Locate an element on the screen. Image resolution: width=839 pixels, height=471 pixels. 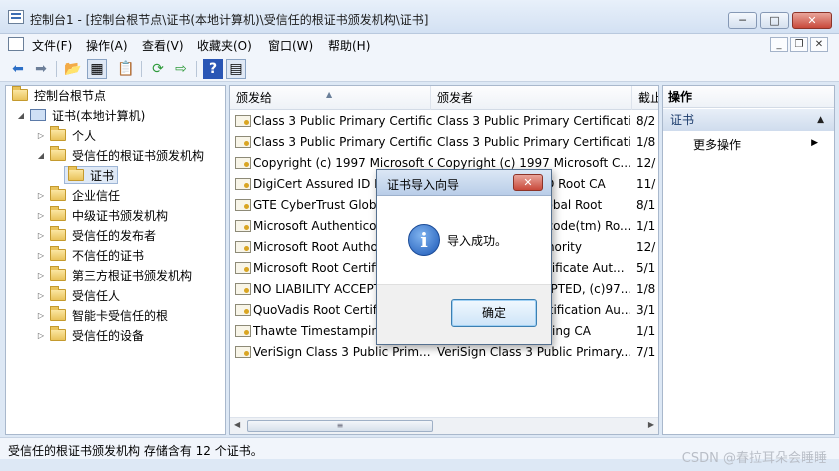
export-list-icon: ⇨ is located at coordinates (181, 69).